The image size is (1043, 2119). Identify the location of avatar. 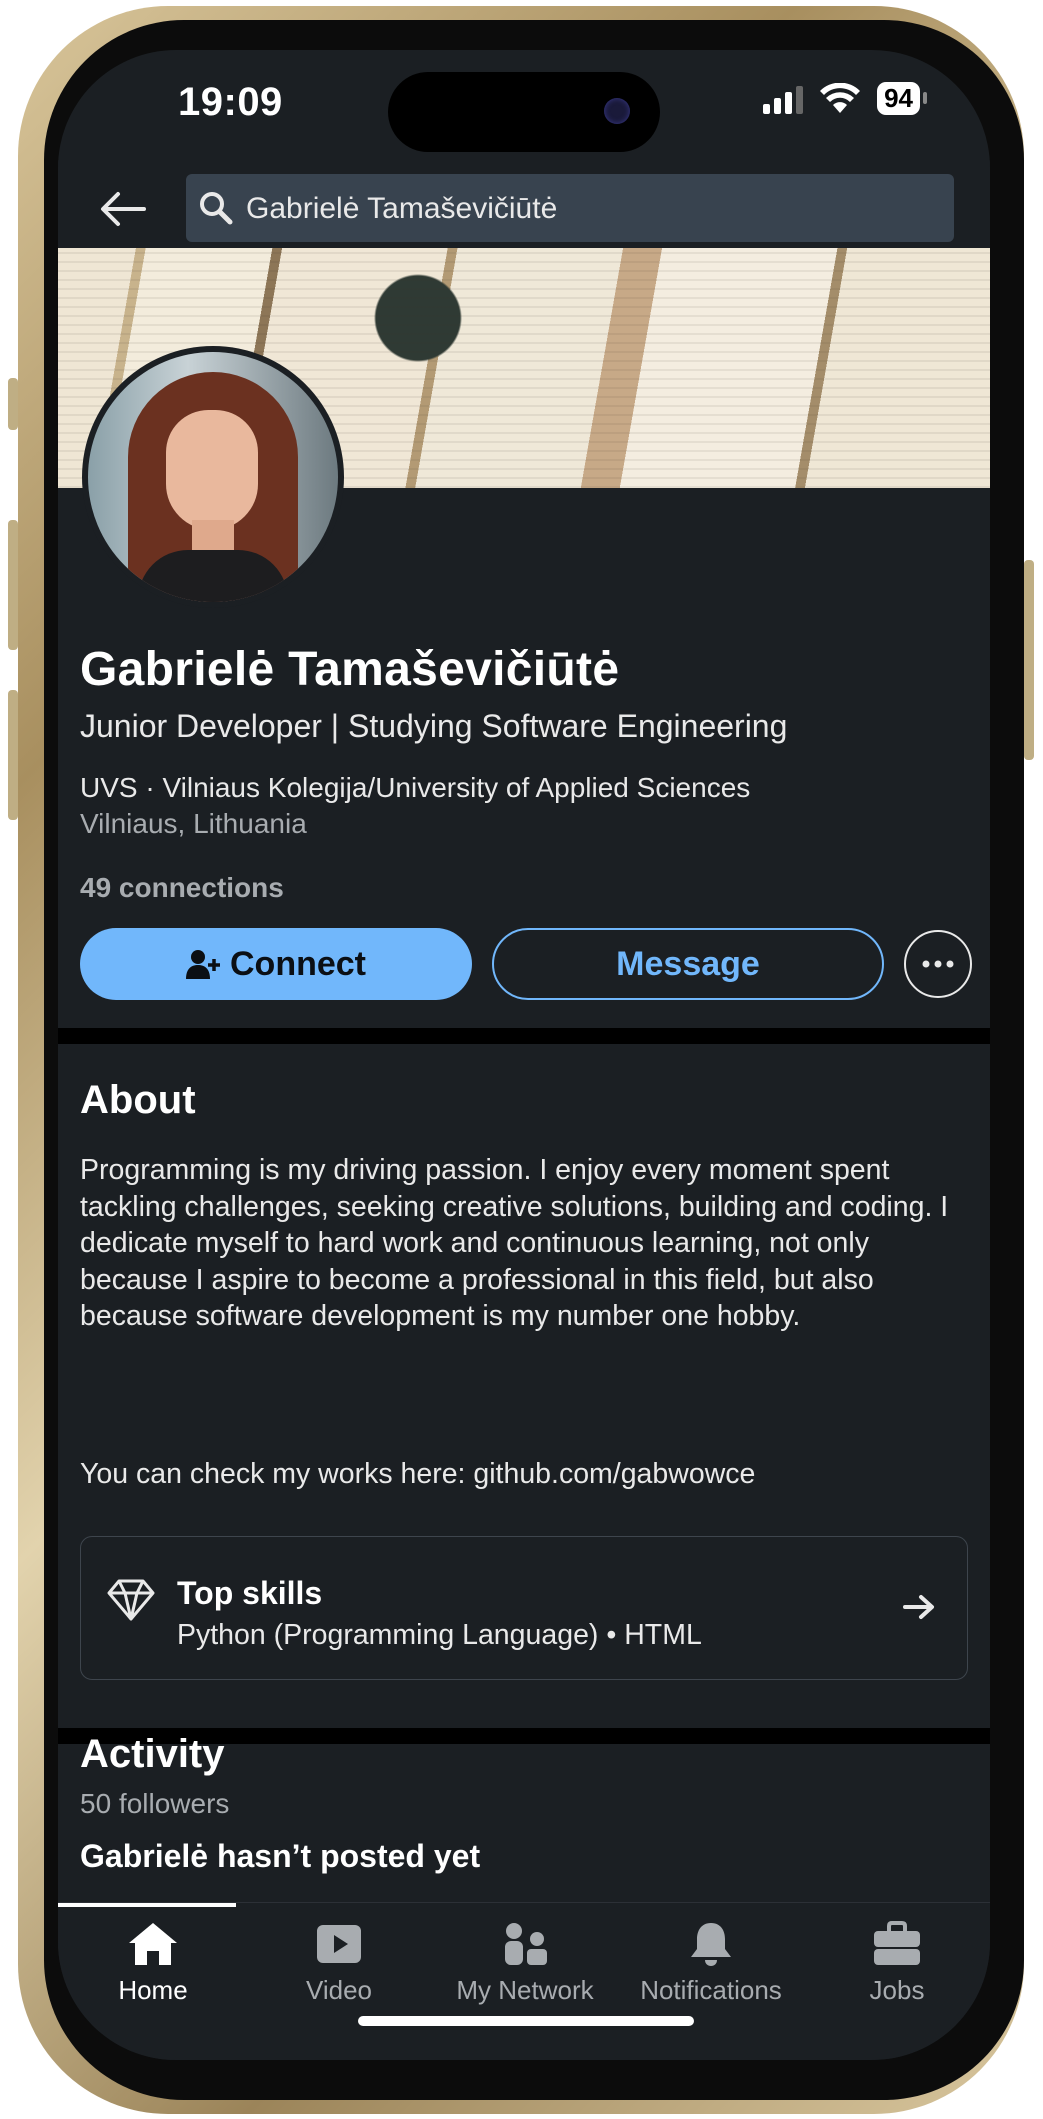
(213, 477).